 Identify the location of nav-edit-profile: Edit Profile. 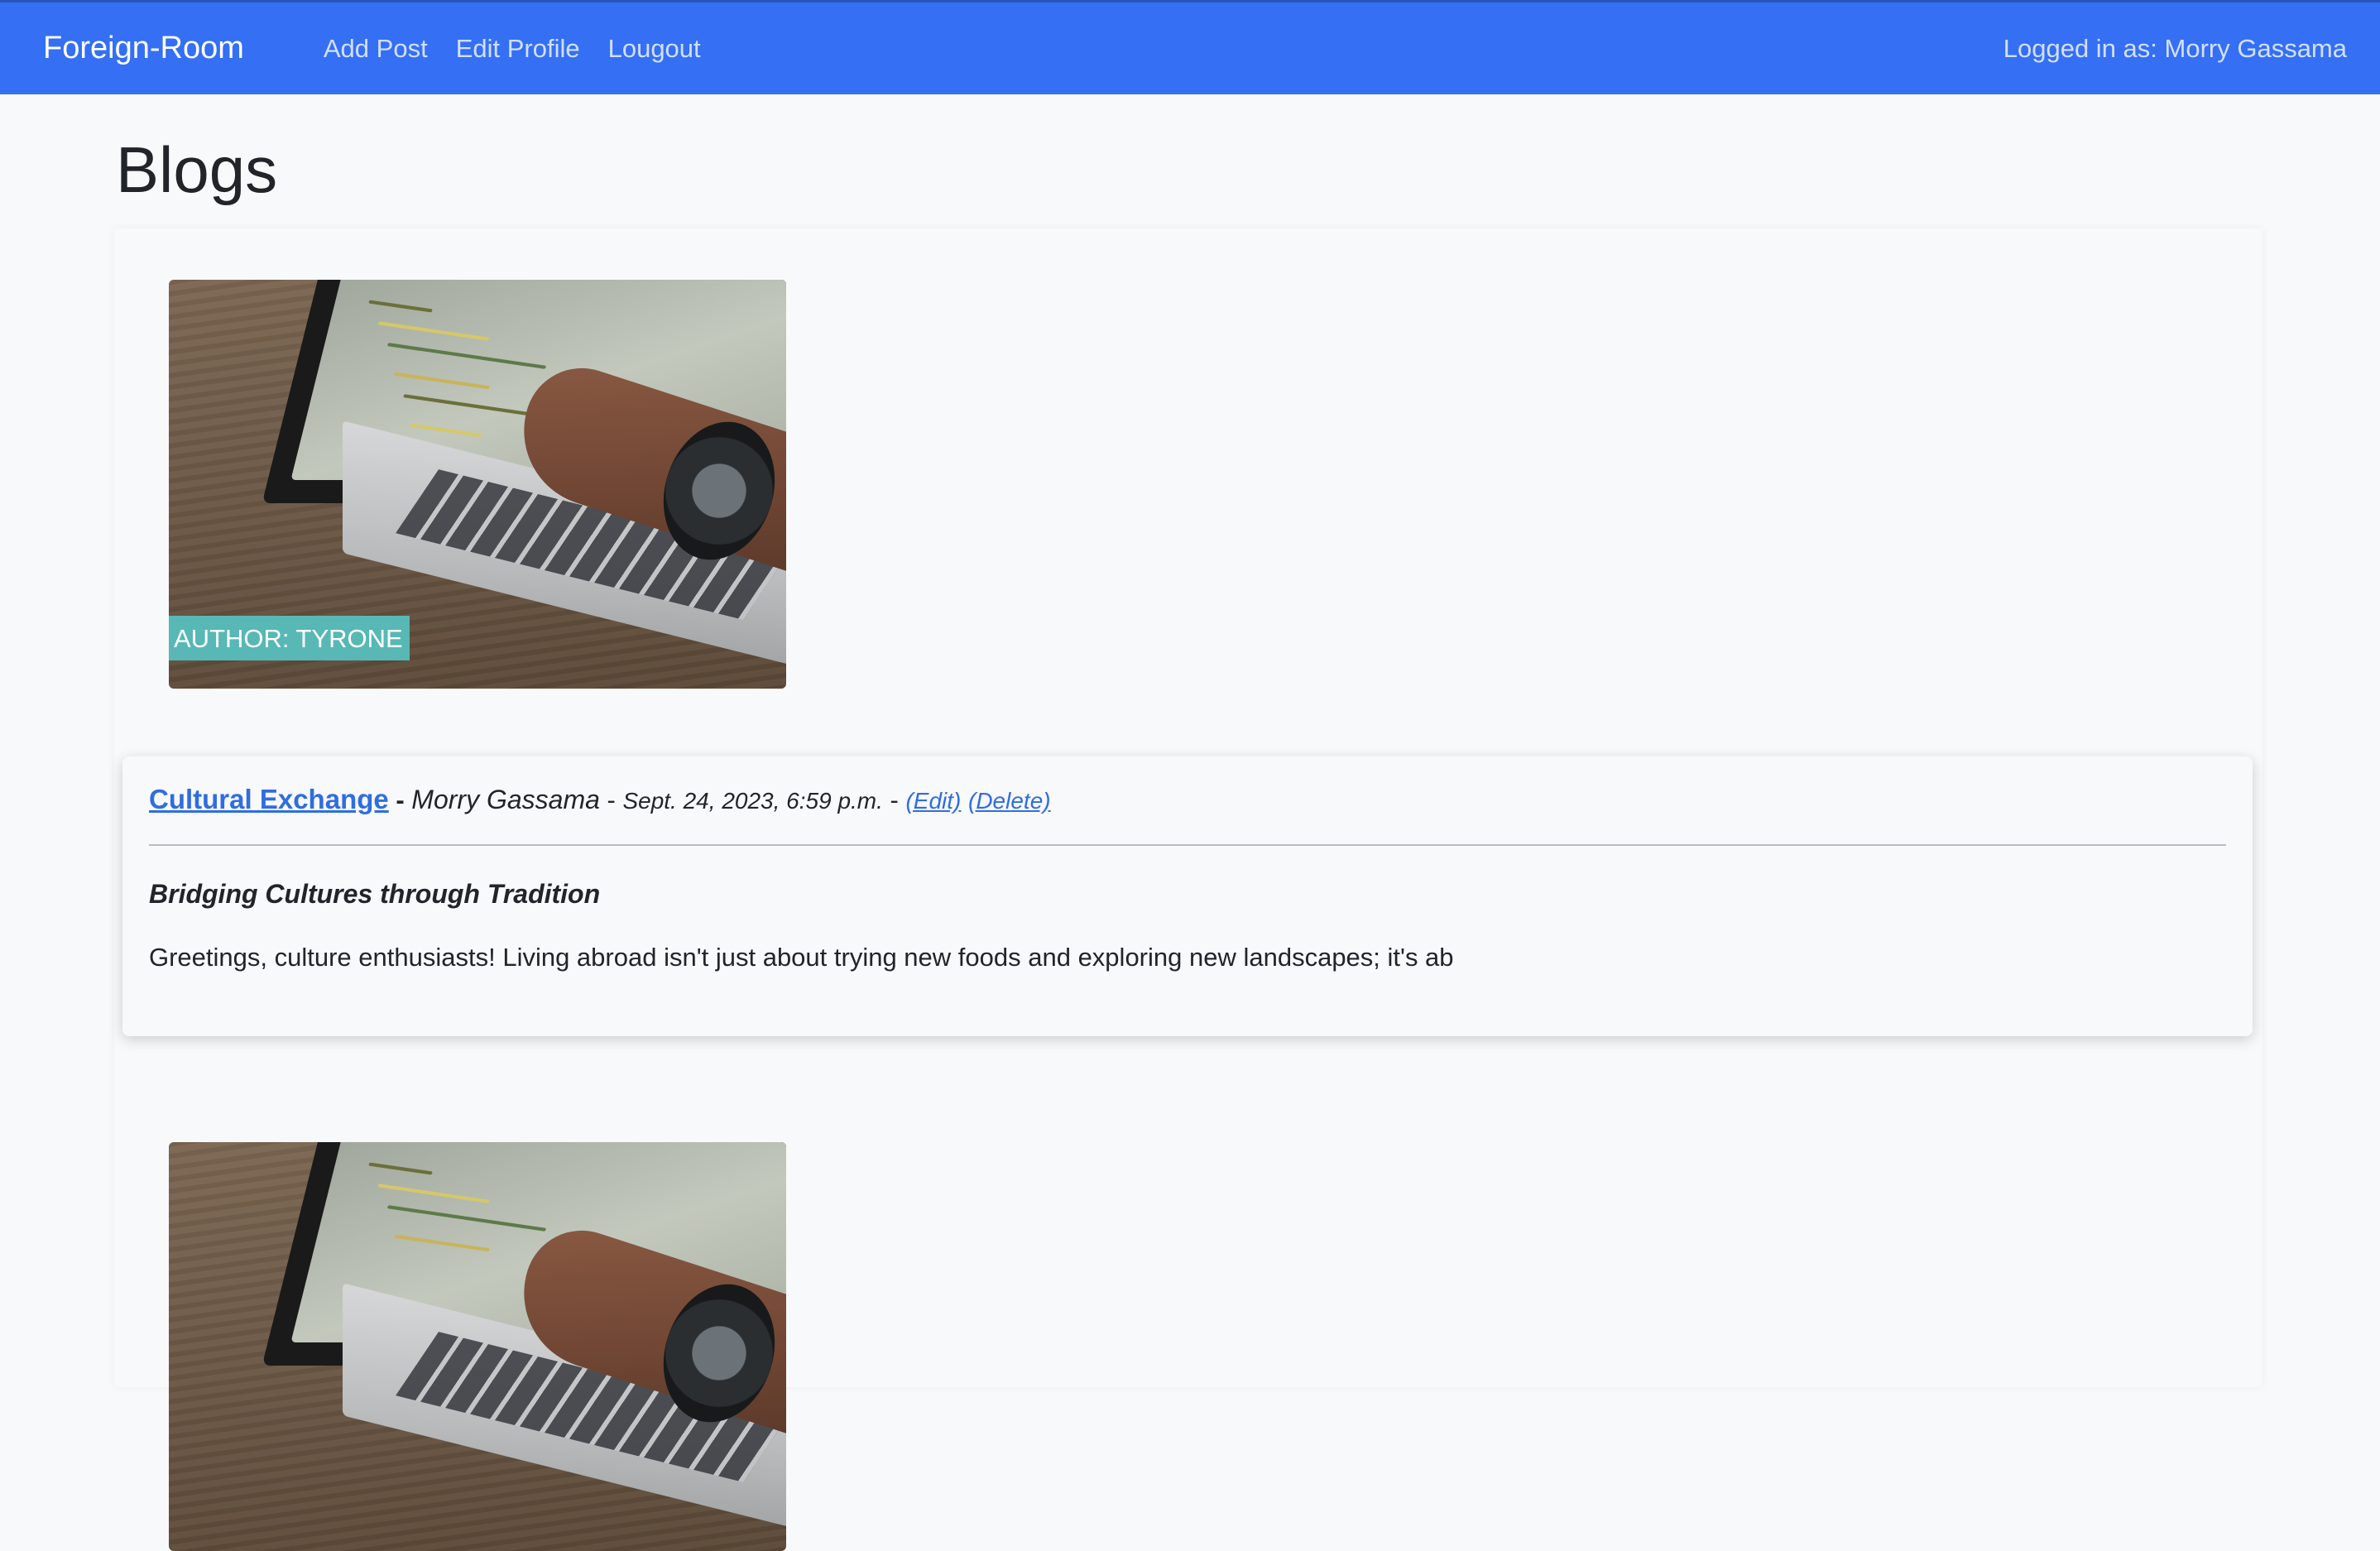
(518, 49).